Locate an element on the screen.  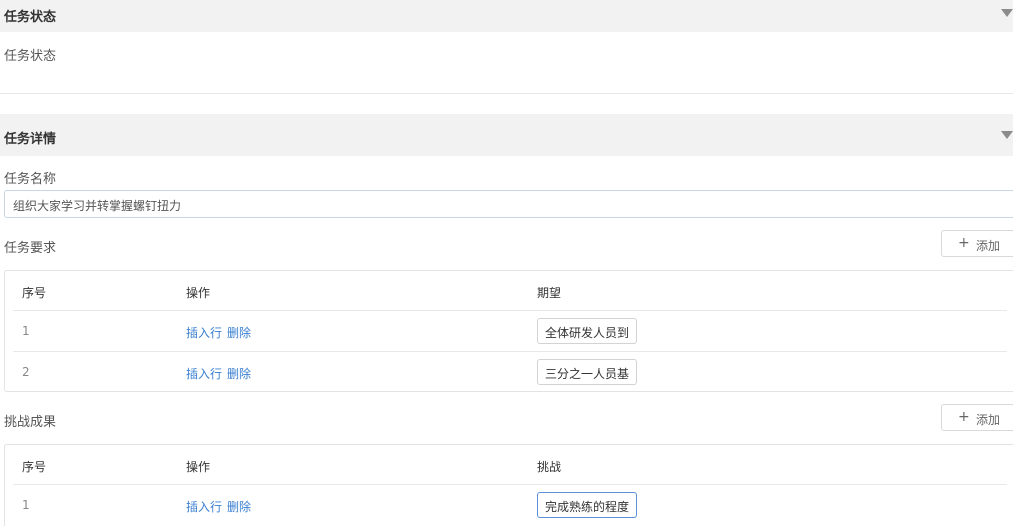
add-requirement-button: + 添加 is located at coordinates (977, 243).